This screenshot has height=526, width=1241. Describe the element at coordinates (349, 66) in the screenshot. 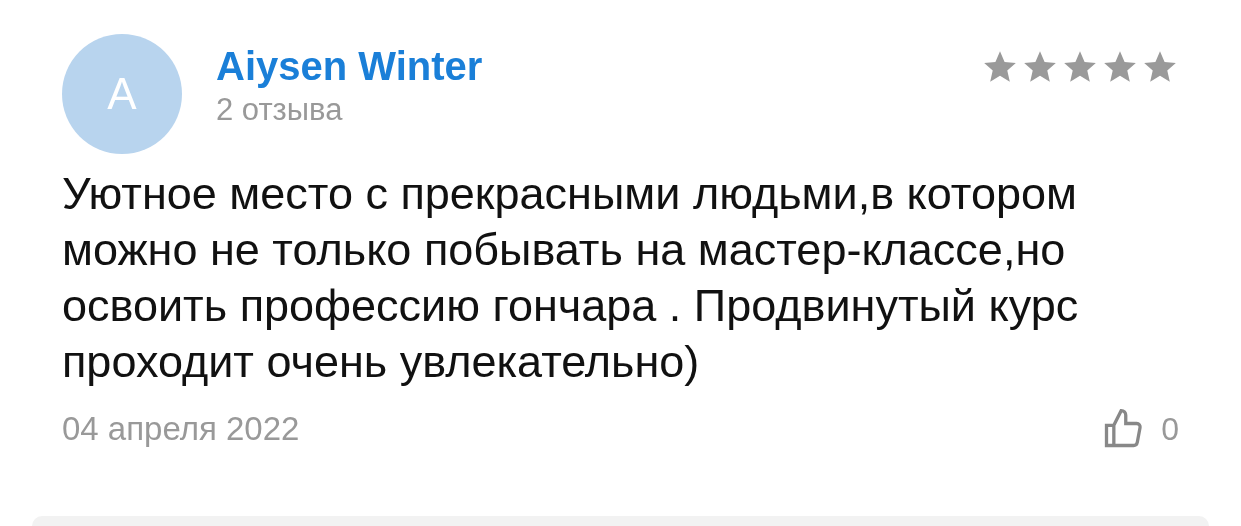

I see `author-name: Aiysen Winter` at that location.